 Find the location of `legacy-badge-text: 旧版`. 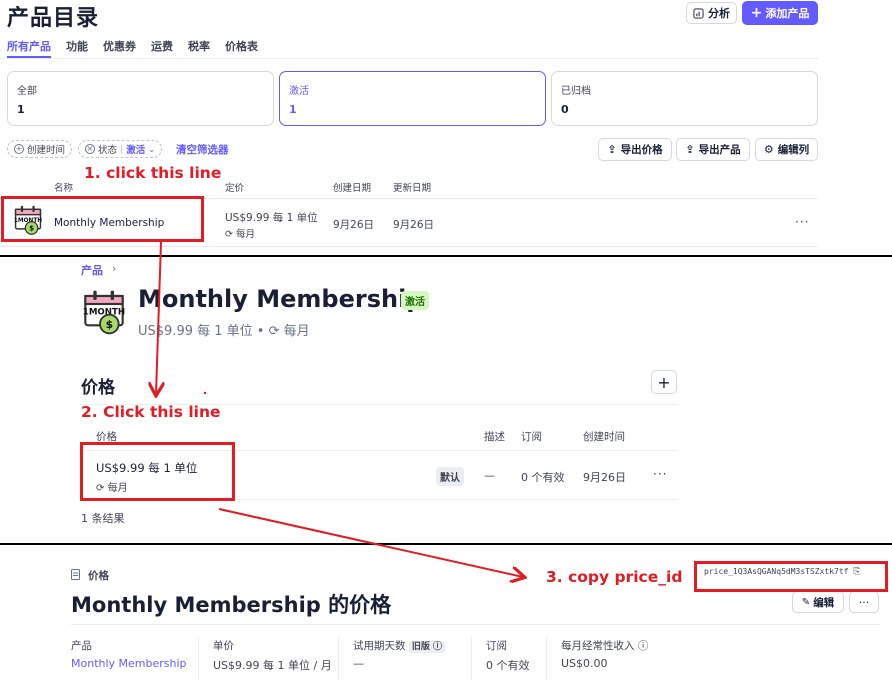

legacy-badge-text: 旧版 is located at coordinates (420, 647).